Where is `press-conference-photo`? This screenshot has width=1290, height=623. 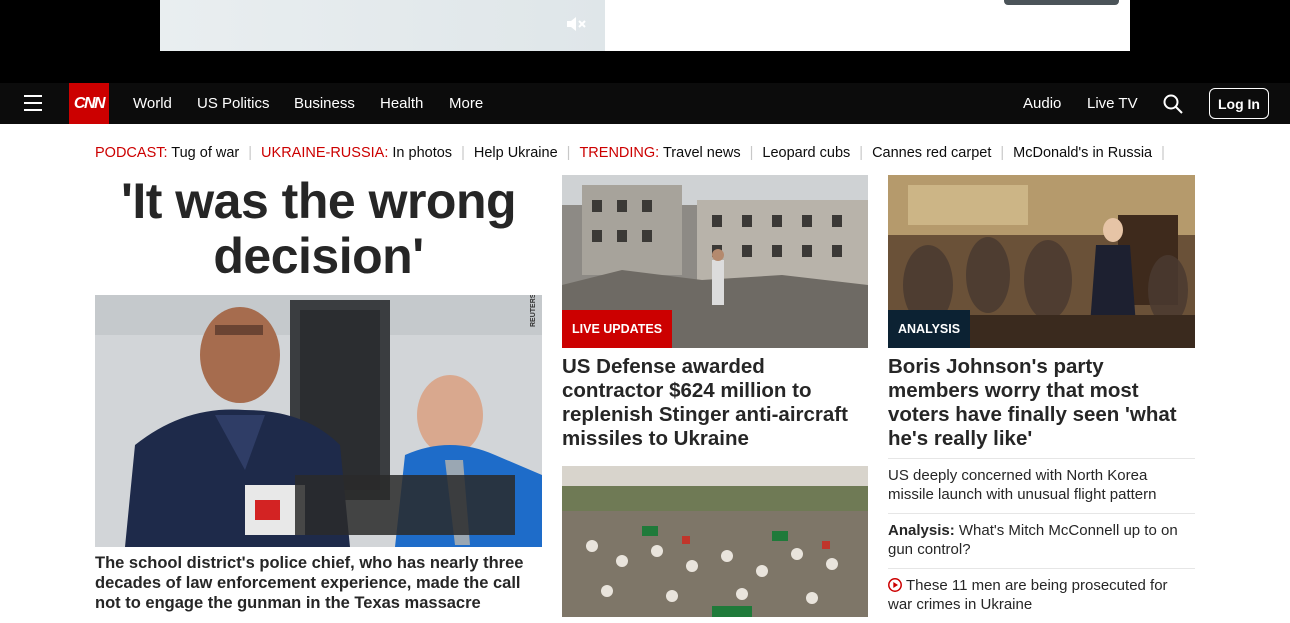 press-conference-photo is located at coordinates (318, 421).